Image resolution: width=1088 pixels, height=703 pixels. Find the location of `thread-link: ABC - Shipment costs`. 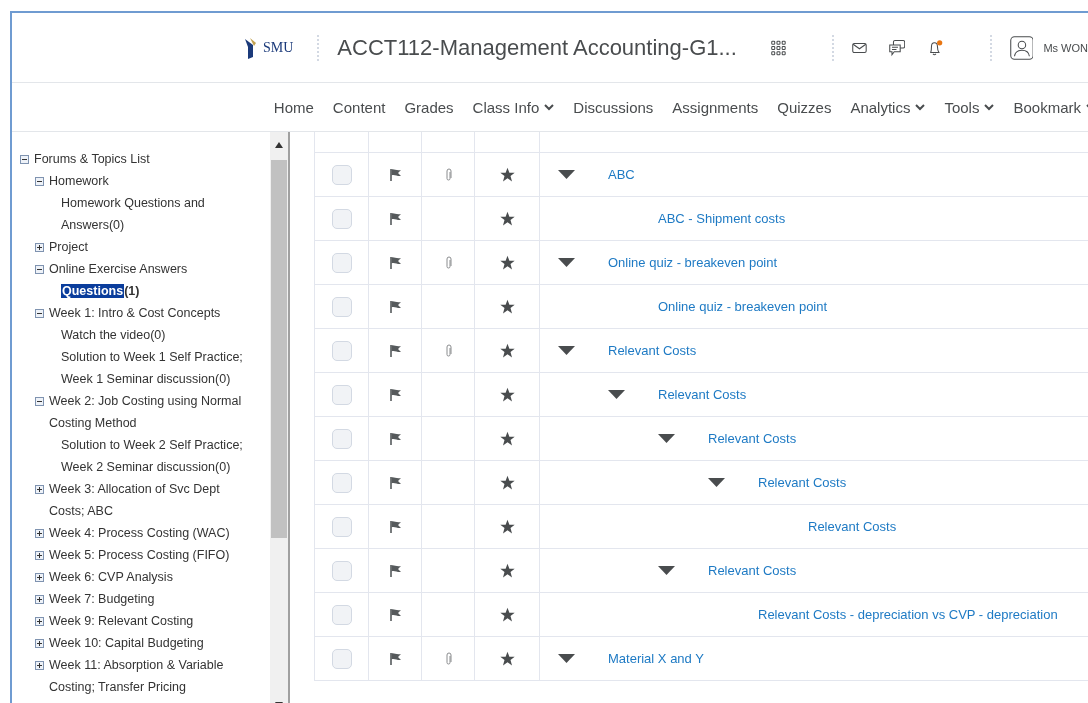

thread-link: ABC - Shipment costs is located at coordinates (722, 218).